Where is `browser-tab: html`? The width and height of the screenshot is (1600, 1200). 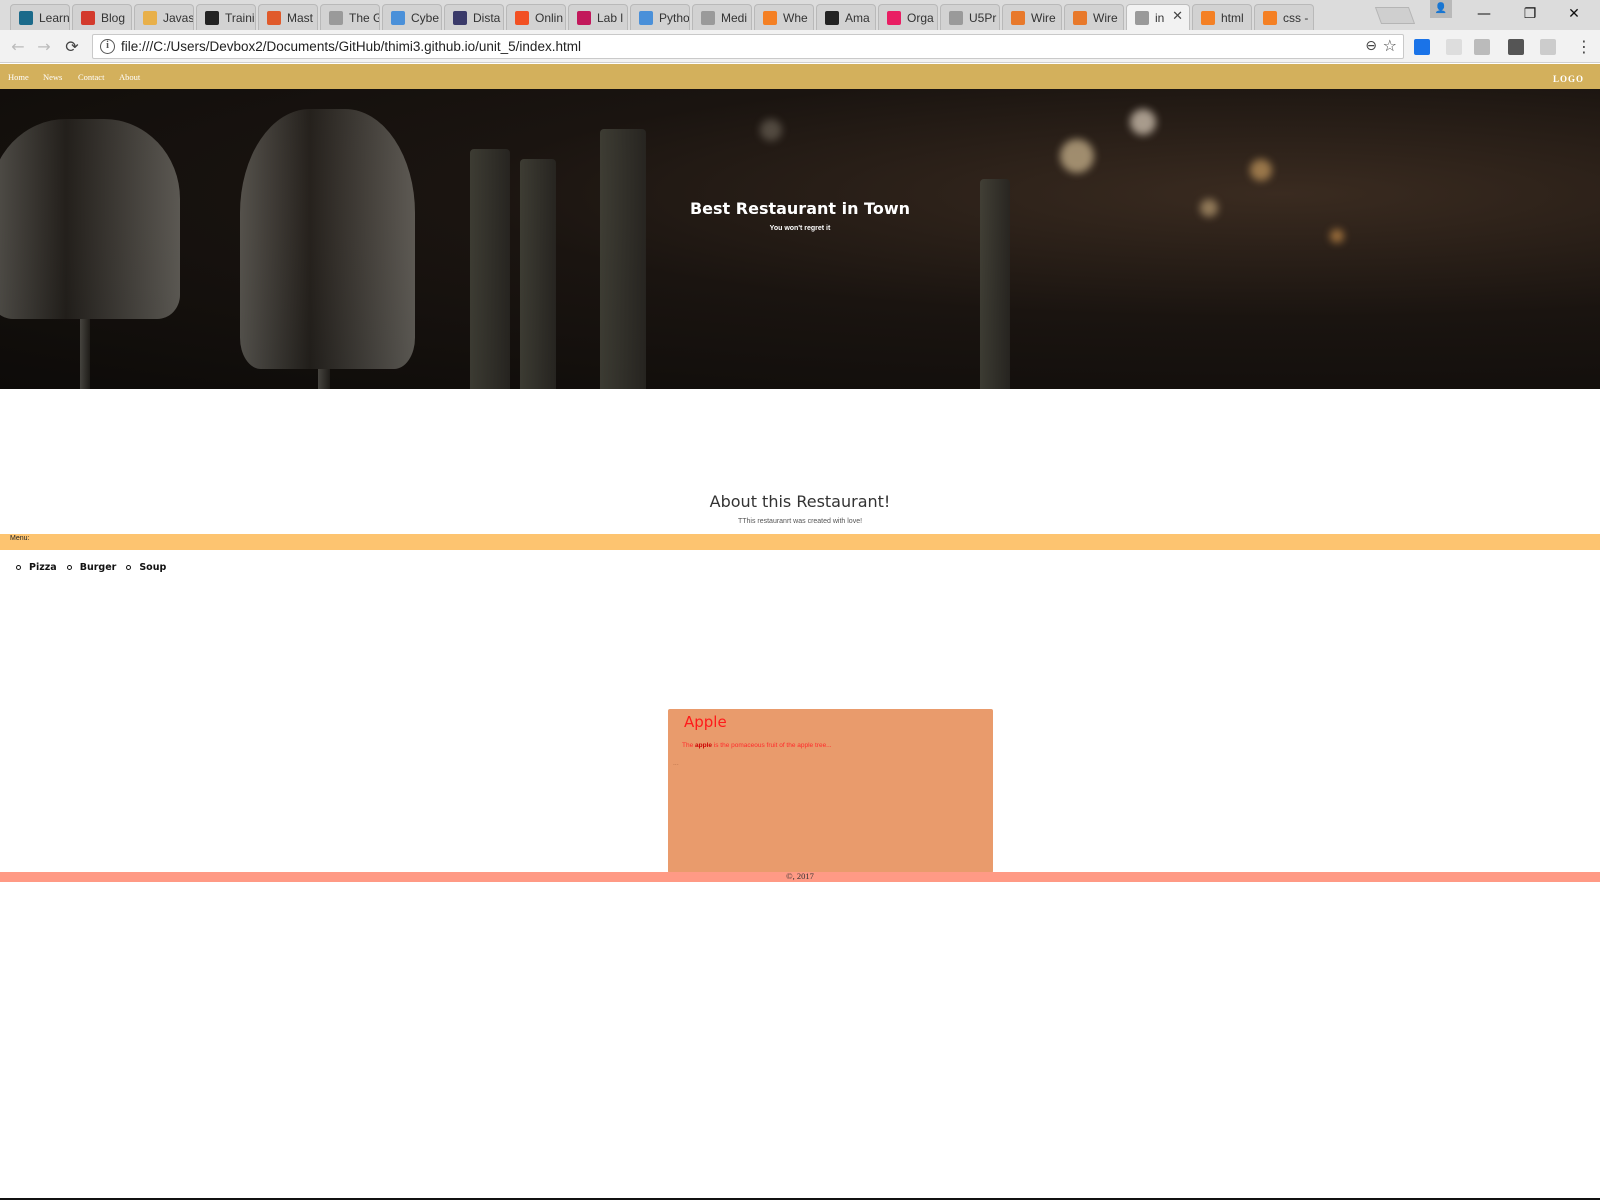
browser-tab: html is located at coordinates (1222, 17).